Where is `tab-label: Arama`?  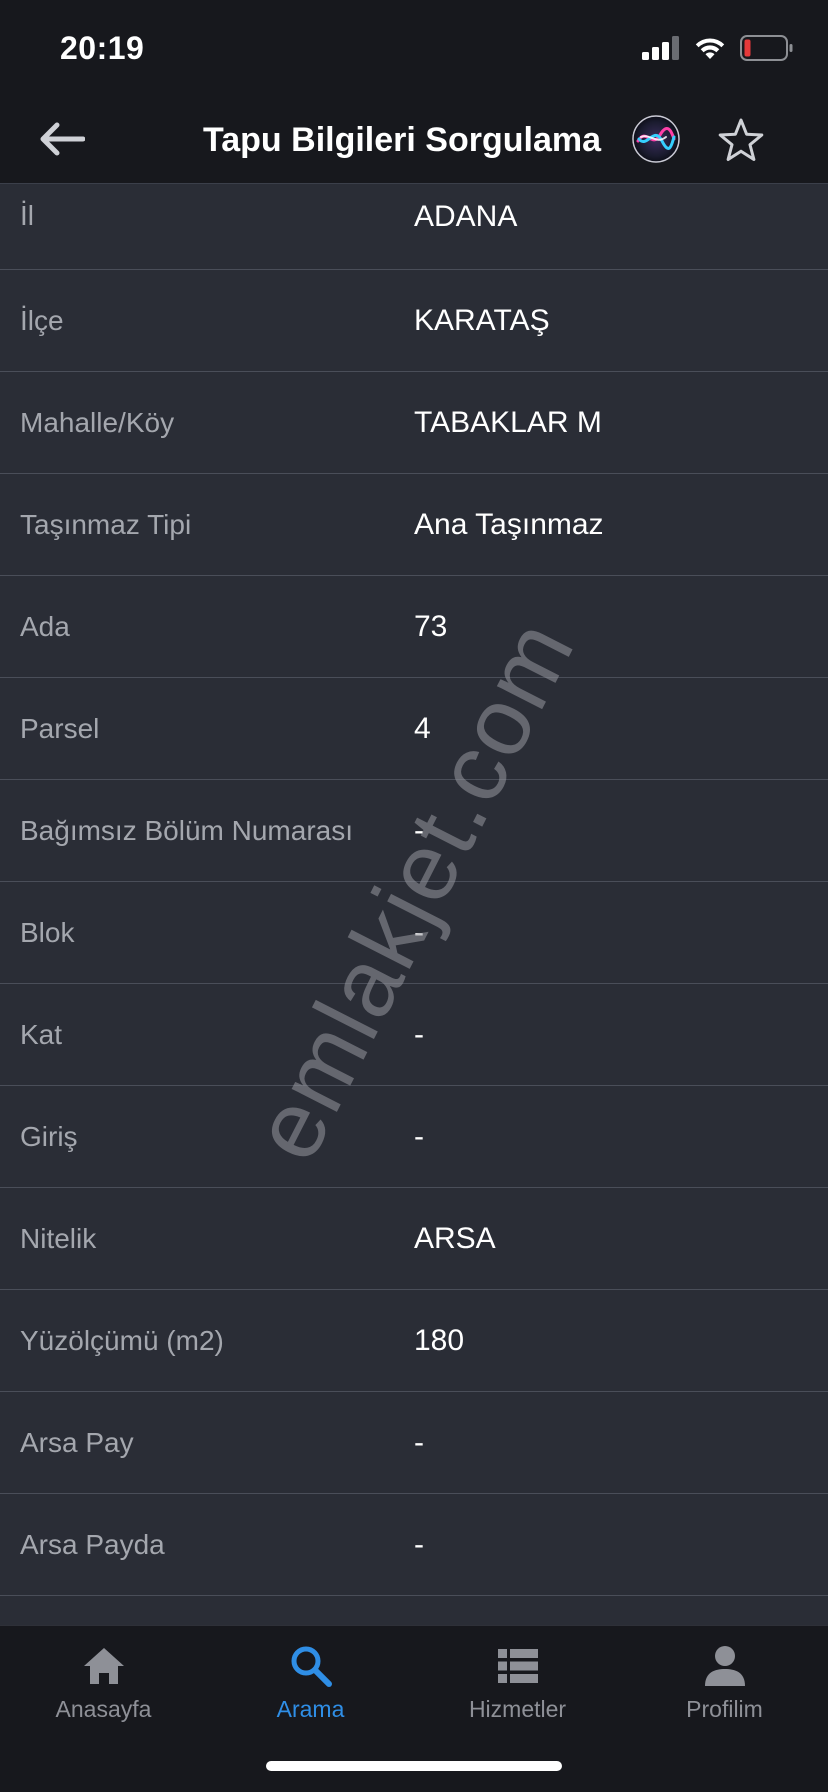 tab-label: Arama is located at coordinates (310, 1709).